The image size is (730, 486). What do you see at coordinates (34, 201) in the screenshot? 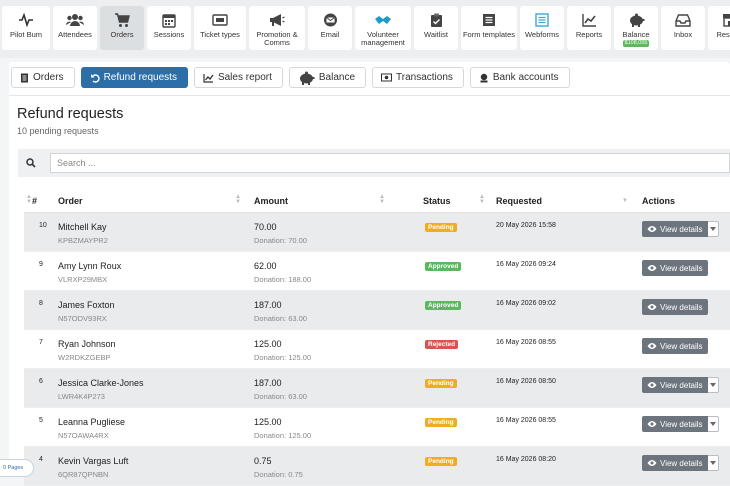
I see `header-num: #` at bounding box center [34, 201].